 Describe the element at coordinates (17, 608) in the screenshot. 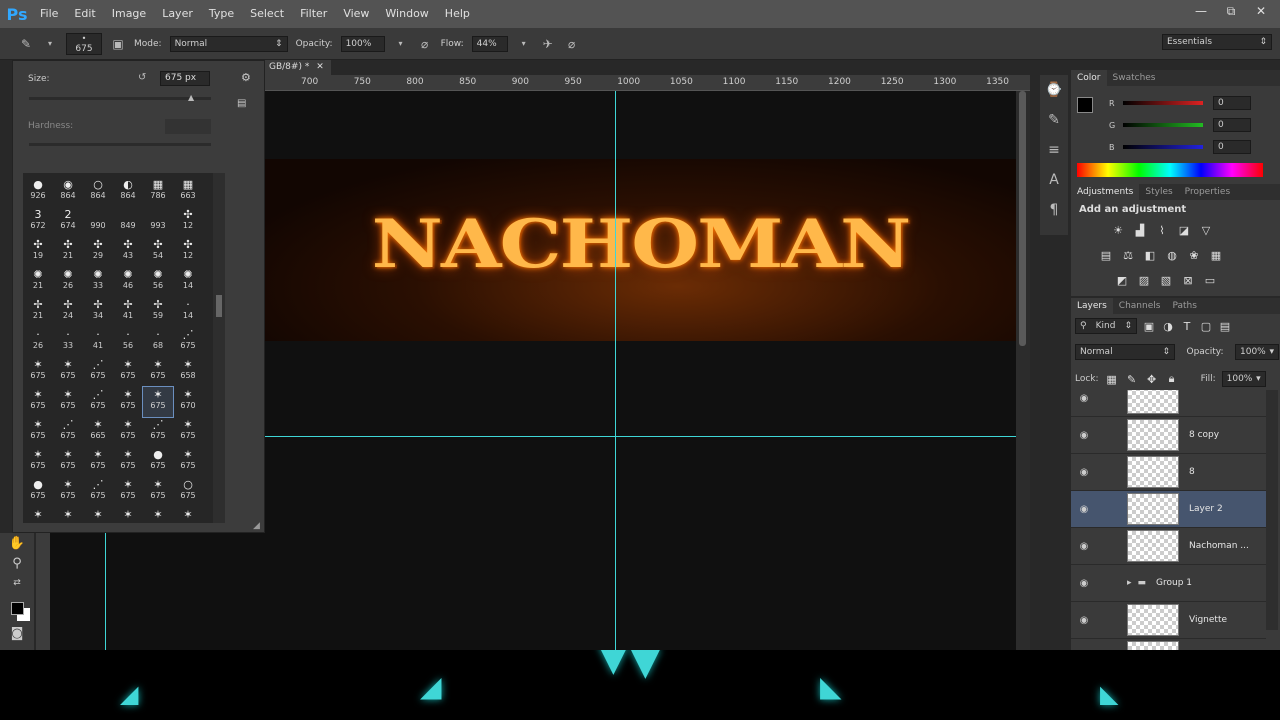

I see `color-swatches-icon` at that location.